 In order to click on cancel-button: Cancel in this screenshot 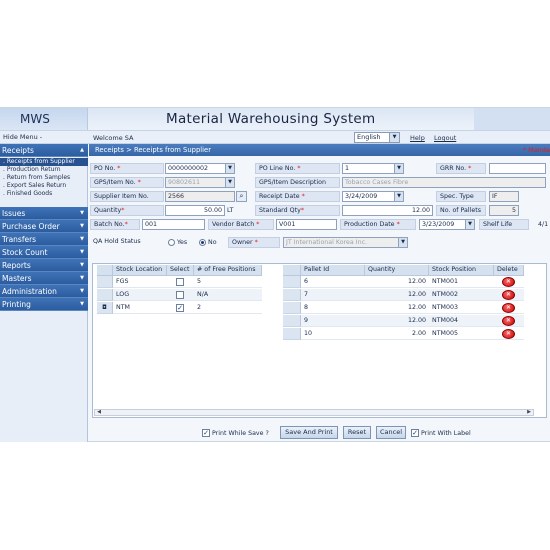, I will do `click(391, 432)`.